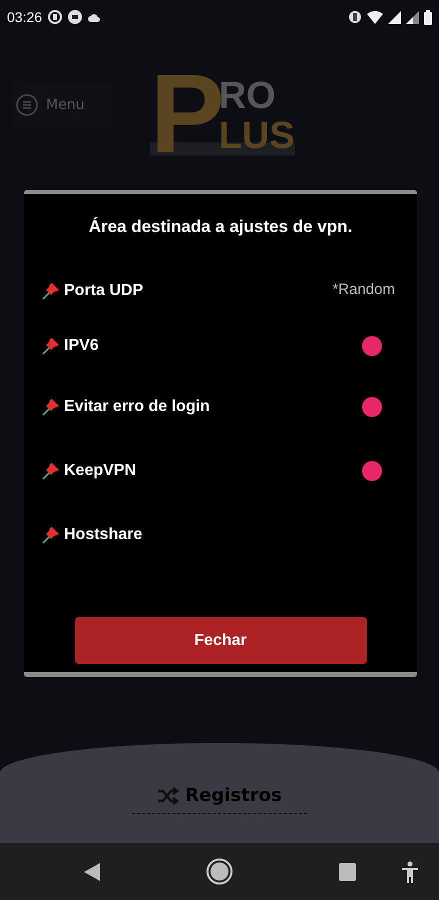 This screenshot has height=900, width=439. Describe the element at coordinates (94, 17) in the screenshot. I see `cloud-icon` at that location.